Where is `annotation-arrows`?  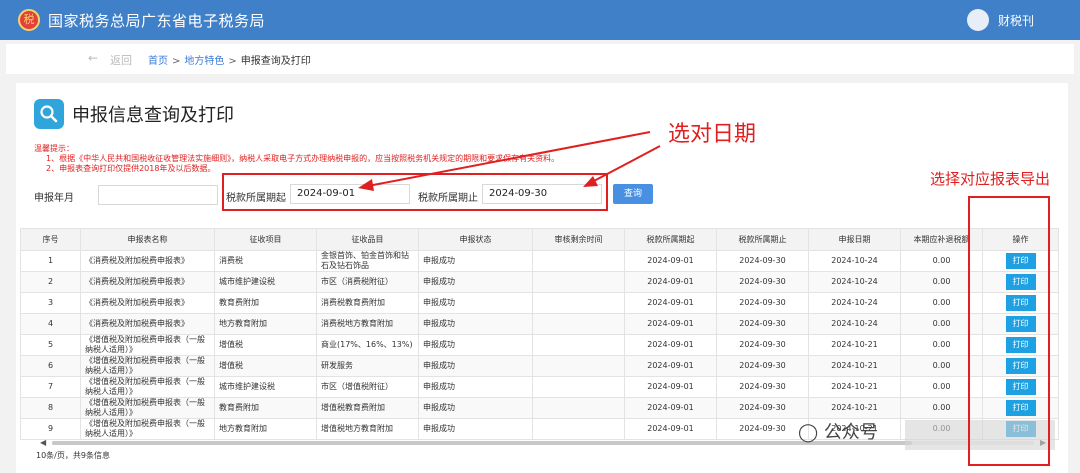
annotation-arrows is located at coordinates (509, 161).